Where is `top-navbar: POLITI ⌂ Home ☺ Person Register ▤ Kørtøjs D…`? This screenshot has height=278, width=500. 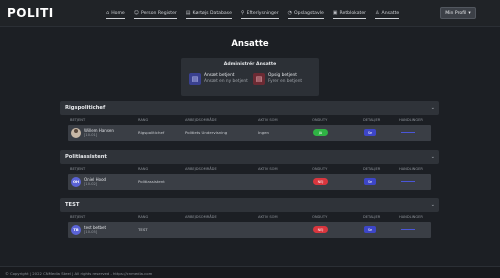 top-navbar: POLITI ⌂ Home ☺ Person Register ▤ Kørtøjs D… is located at coordinates (250, 13).